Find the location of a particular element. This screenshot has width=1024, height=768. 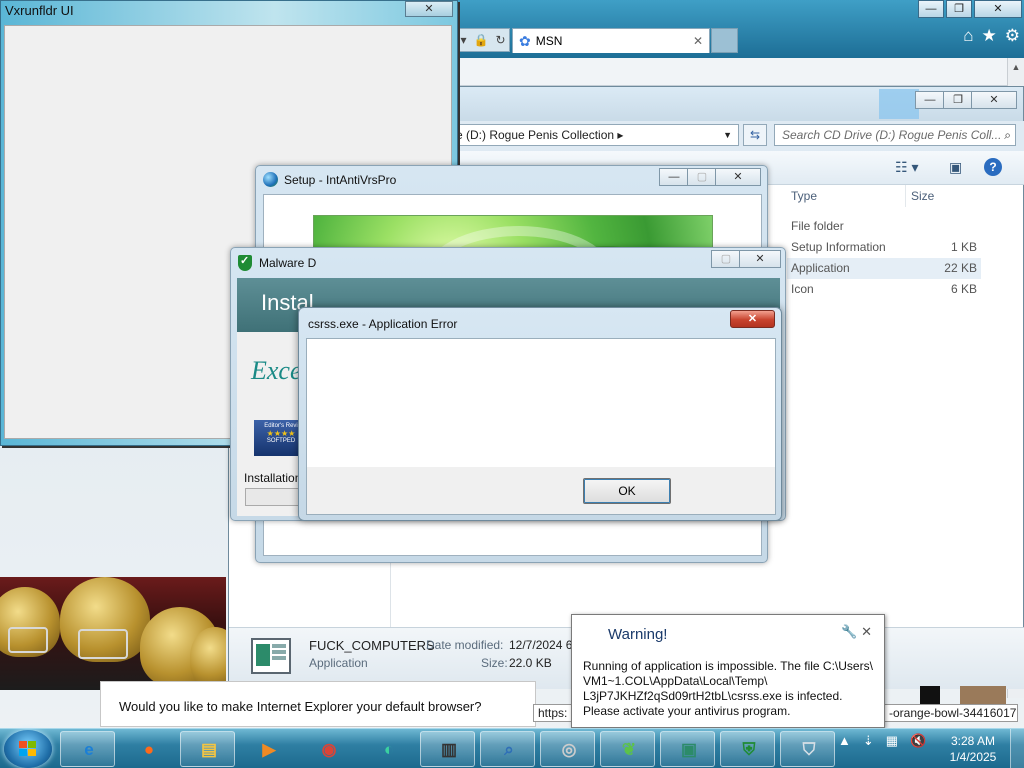

view-options-icon: ☷ ▾ is located at coordinates (906, 167).